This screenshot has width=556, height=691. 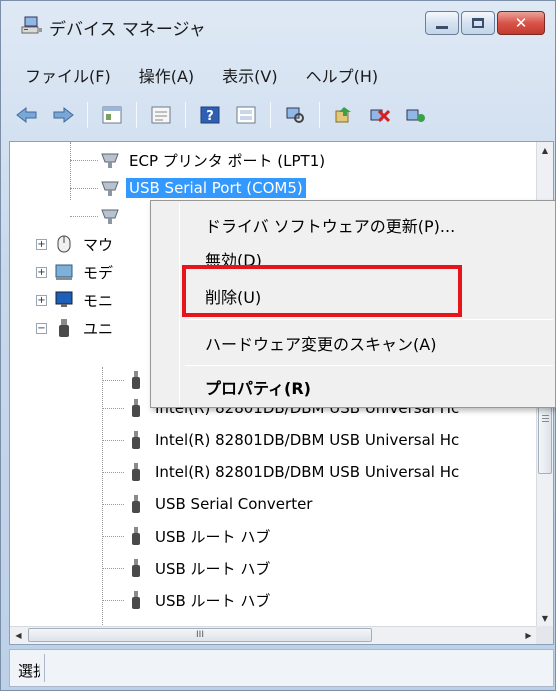 What do you see at coordinates (203, 188) in the screenshot?
I see `tree-item-usb-serial-port: USB Serial Port (COM5)` at bounding box center [203, 188].